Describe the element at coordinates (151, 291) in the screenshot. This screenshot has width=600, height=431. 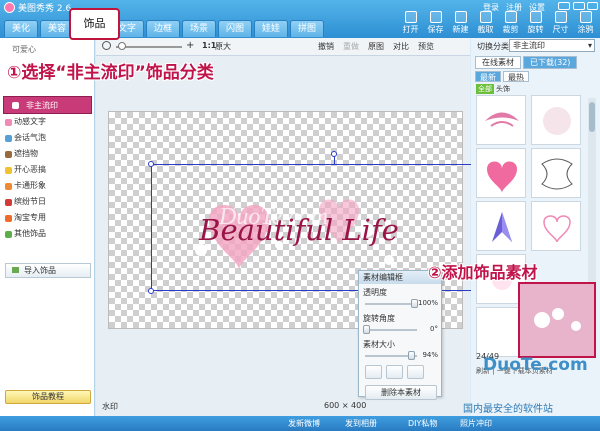
I see `resize-handle-bottom-left` at that location.